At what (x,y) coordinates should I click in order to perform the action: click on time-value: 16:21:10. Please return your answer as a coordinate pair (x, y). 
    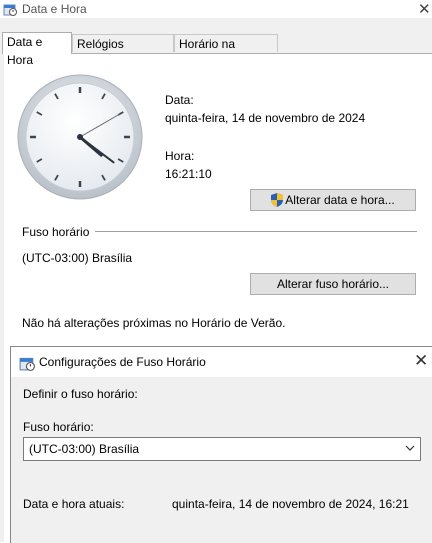
    Looking at the image, I should click on (188, 174).